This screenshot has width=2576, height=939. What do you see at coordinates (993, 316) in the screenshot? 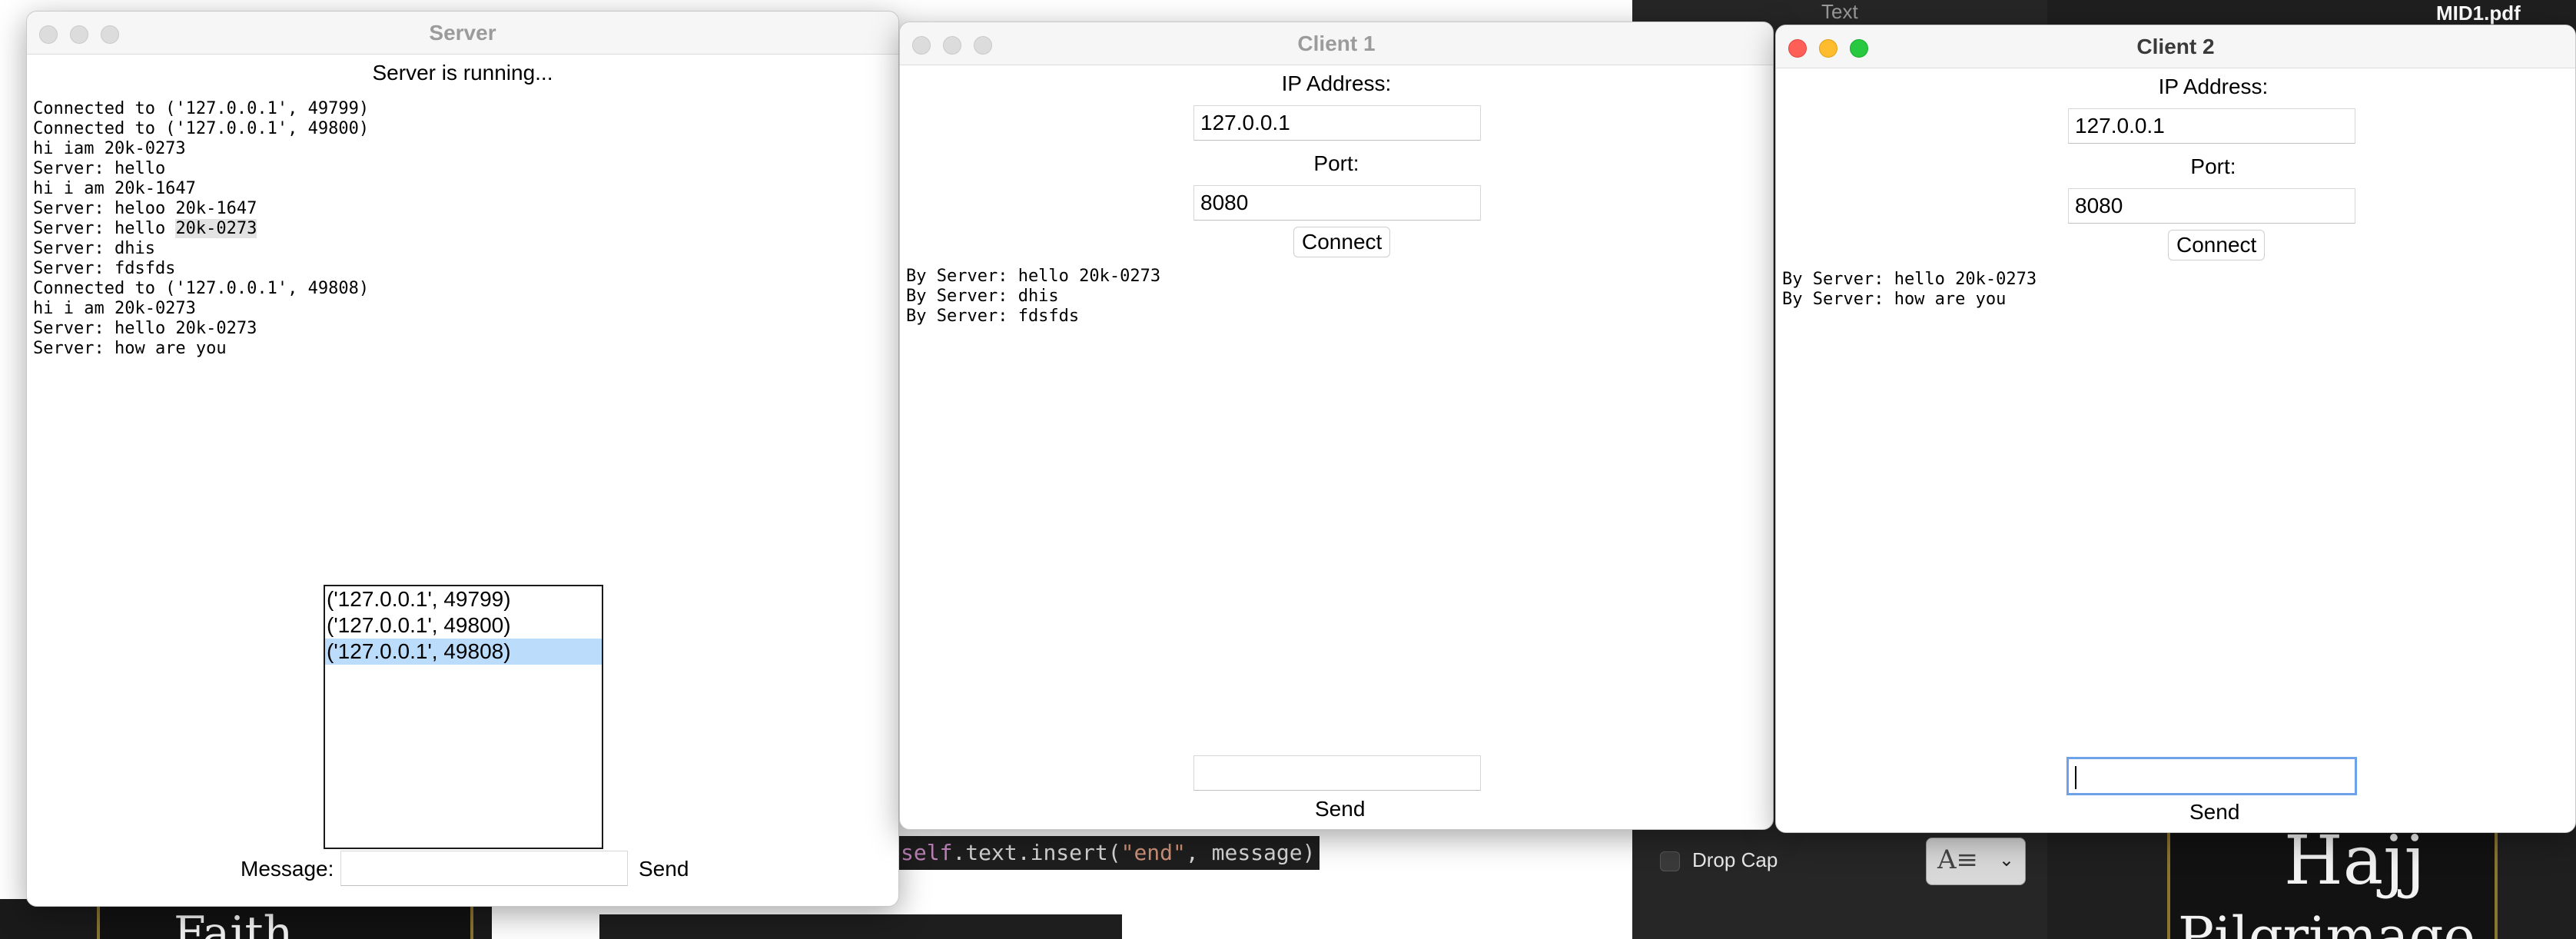
I see `log-line: By Server: fdsfds` at bounding box center [993, 316].